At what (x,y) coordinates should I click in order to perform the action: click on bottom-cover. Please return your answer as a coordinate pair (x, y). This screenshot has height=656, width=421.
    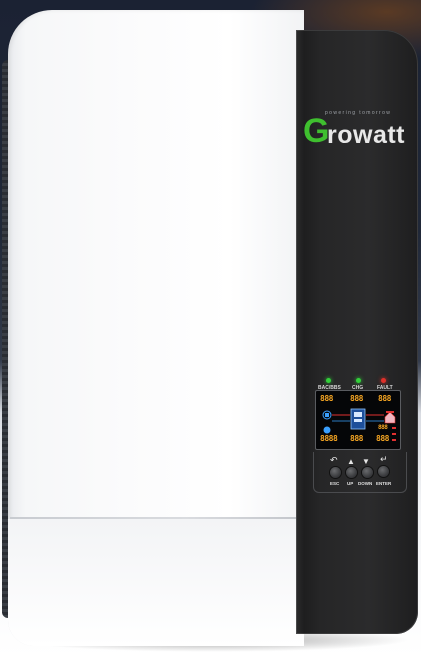
    Looking at the image, I should click on (156, 582).